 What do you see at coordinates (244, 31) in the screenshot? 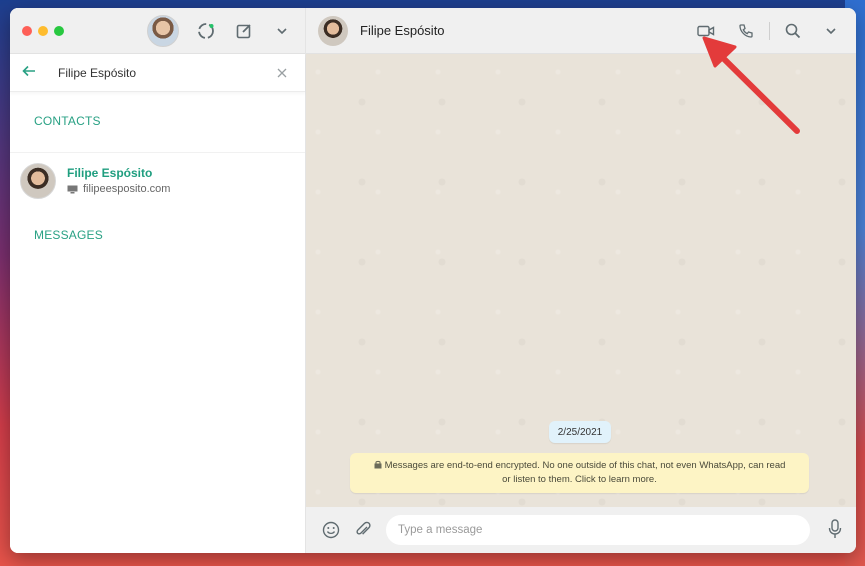
I see `new-chat-icon` at bounding box center [244, 31].